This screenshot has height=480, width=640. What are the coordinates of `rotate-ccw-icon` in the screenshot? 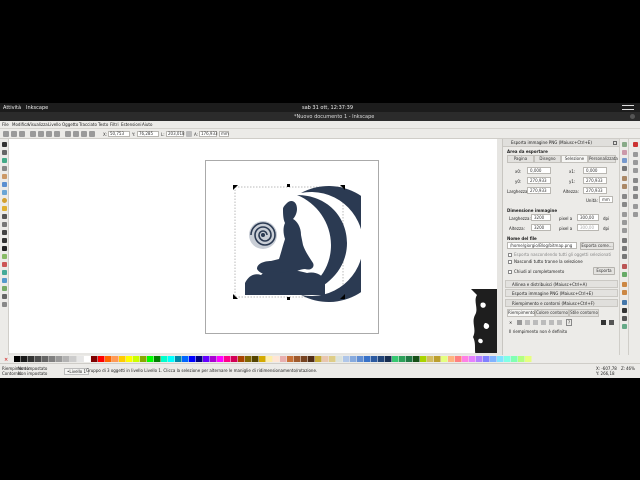 It's located at (33, 134).